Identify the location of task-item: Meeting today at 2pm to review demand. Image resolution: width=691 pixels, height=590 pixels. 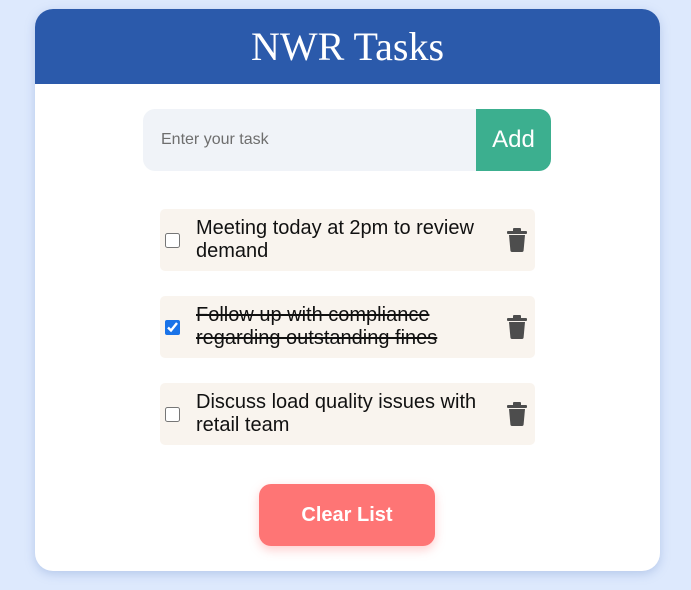
(347, 240).